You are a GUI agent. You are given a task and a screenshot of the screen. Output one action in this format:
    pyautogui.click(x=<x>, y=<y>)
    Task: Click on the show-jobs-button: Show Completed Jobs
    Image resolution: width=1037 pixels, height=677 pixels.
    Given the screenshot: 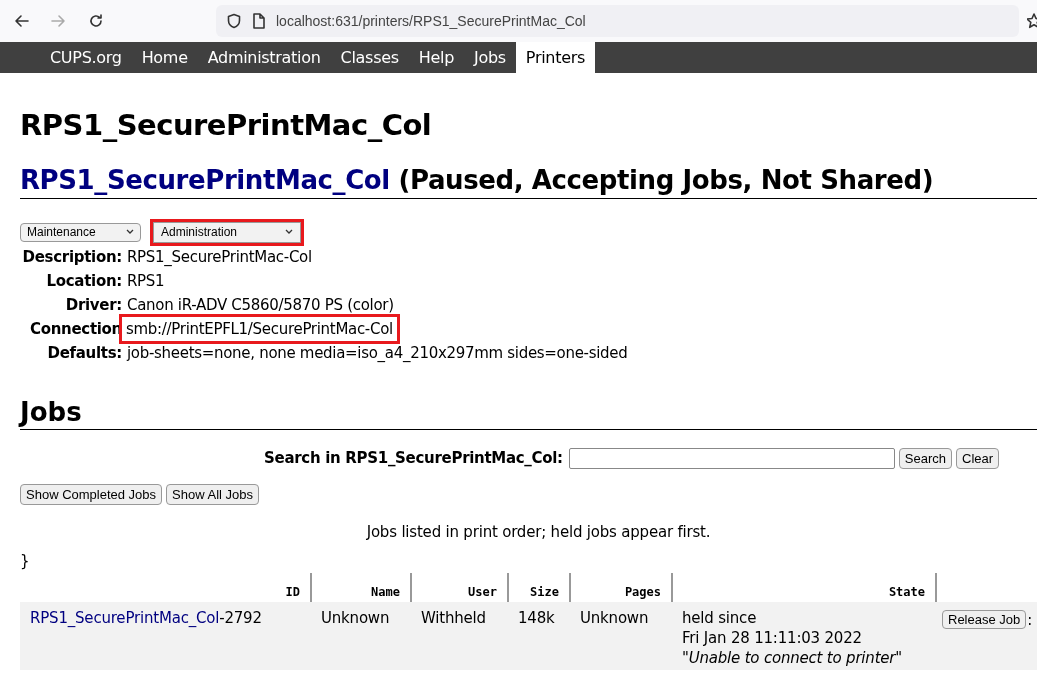 What is the action you would take?
    pyautogui.click(x=91, y=494)
    